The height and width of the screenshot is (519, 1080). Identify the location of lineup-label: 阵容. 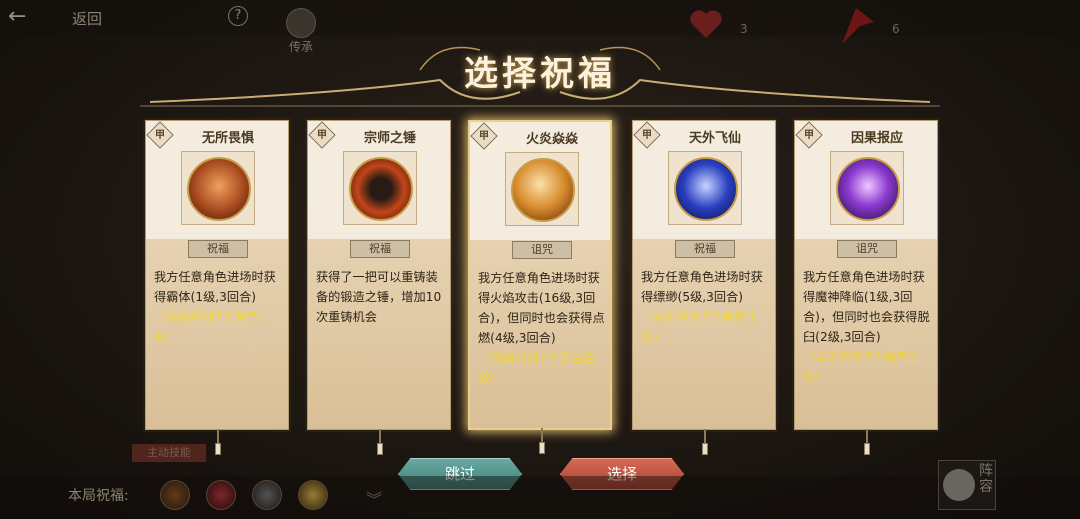
(986, 479).